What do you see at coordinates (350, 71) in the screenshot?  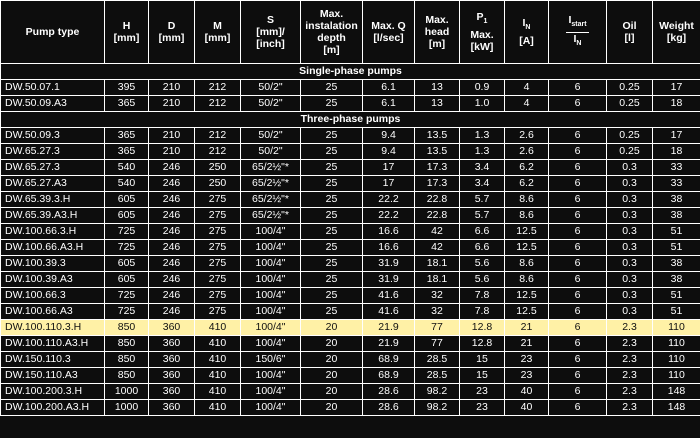 I see `section-title-single-phase: Single-phase pumps` at bounding box center [350, 71].